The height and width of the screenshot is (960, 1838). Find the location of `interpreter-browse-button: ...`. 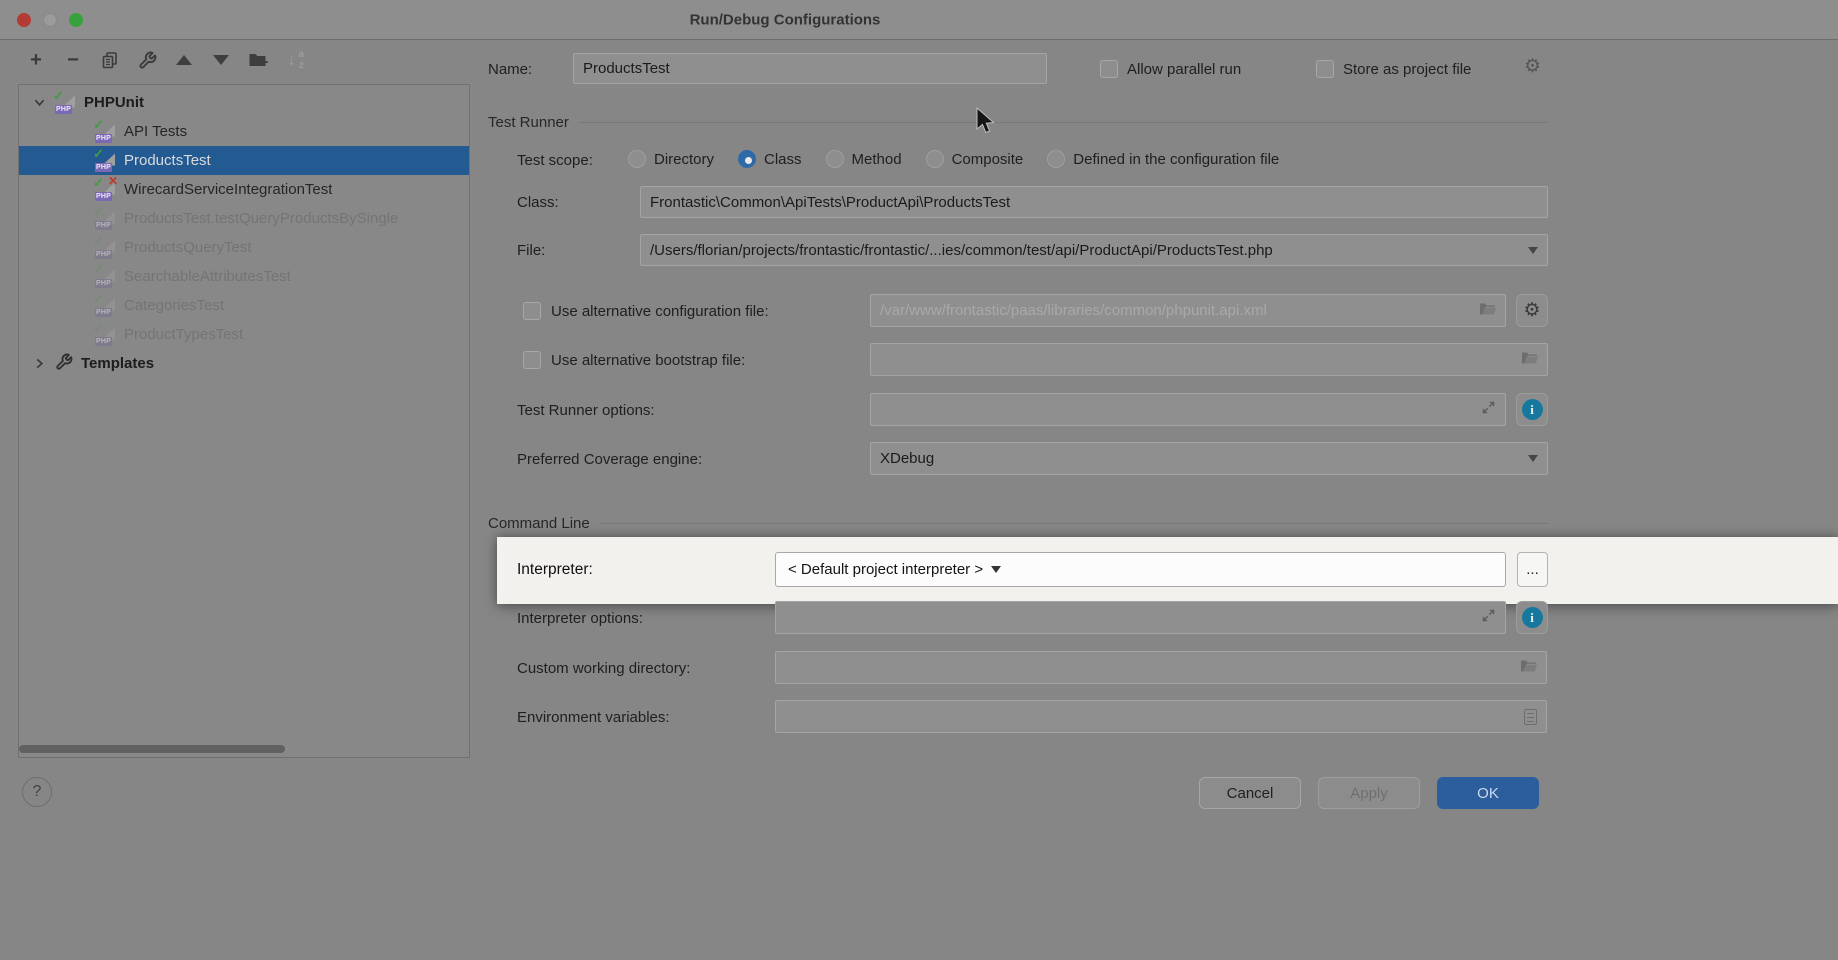

interpreter-browse-button: ... is located at coordinates (1532, 569).